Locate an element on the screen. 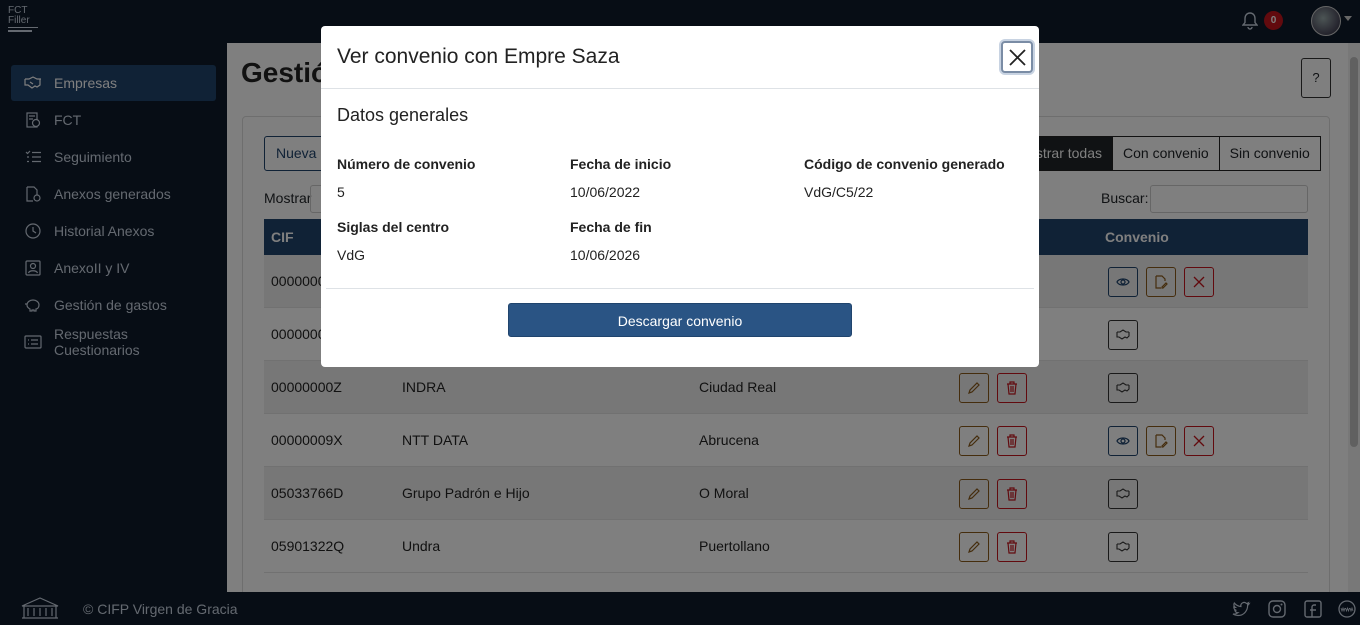  download-convenio-button: Descargar convenio is located at coordinates (680, 320).